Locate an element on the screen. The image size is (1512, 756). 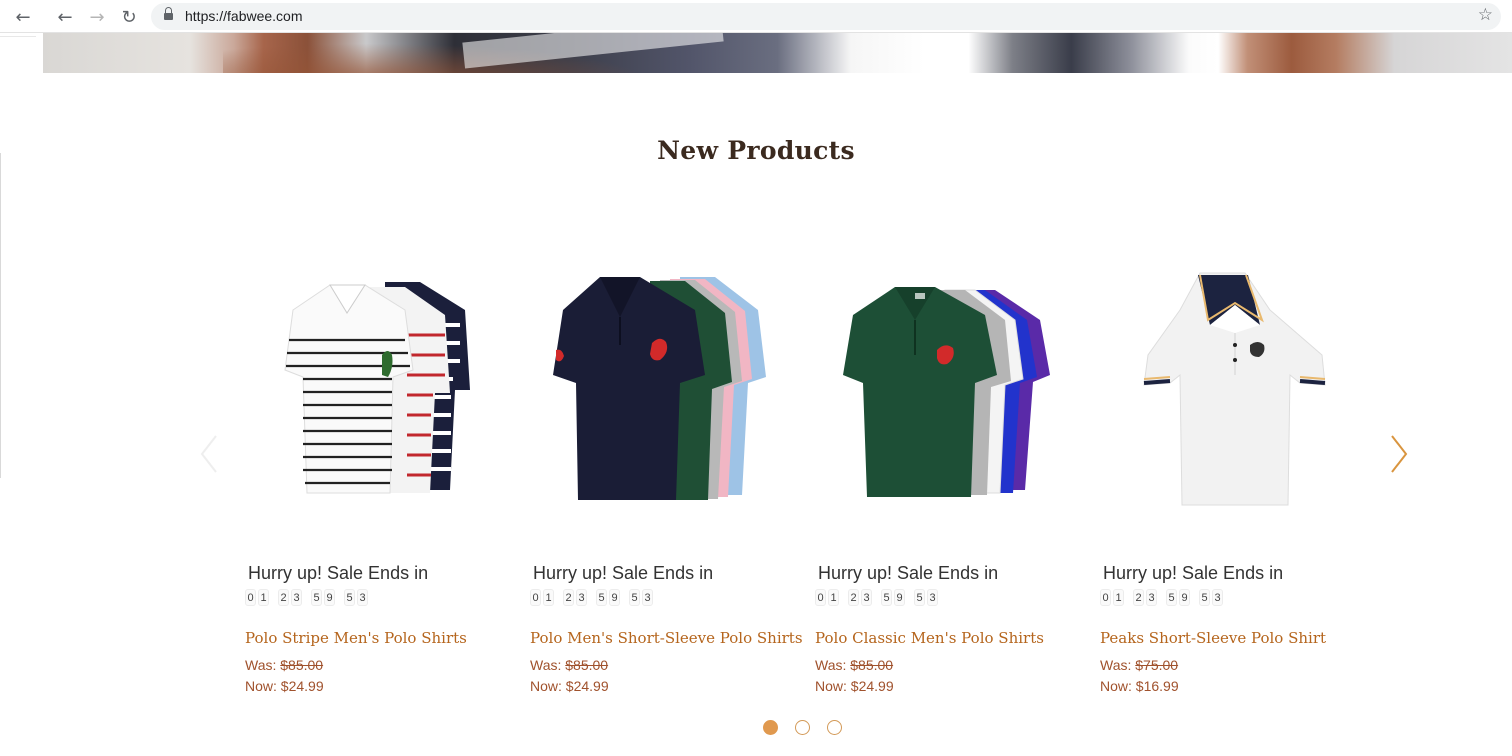
back-button-icon: ← is located at coordinates (65, 17).